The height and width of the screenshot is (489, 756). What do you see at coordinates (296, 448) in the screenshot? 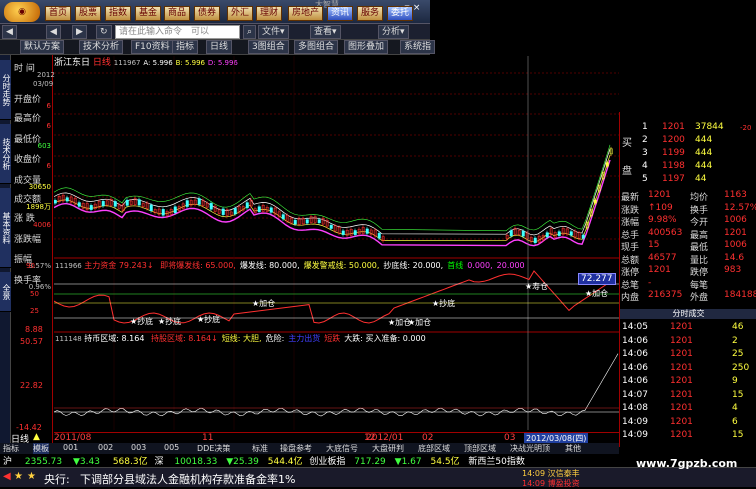
I see `template-tab-8: 操盘参考` at bounding box center [296, 448].